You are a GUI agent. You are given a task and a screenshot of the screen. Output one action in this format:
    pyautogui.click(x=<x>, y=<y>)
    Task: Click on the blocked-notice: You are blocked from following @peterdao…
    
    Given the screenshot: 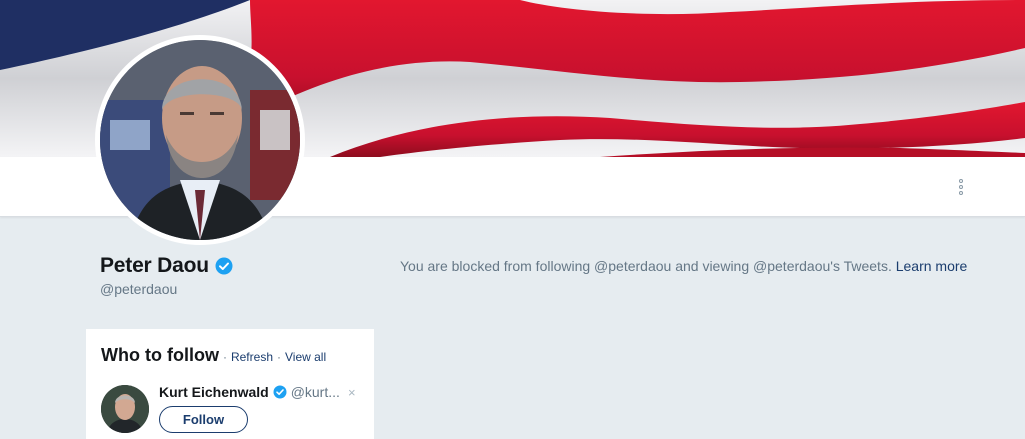 What is the action you would take?
    pyautogui.click(x=683, y=266)
    